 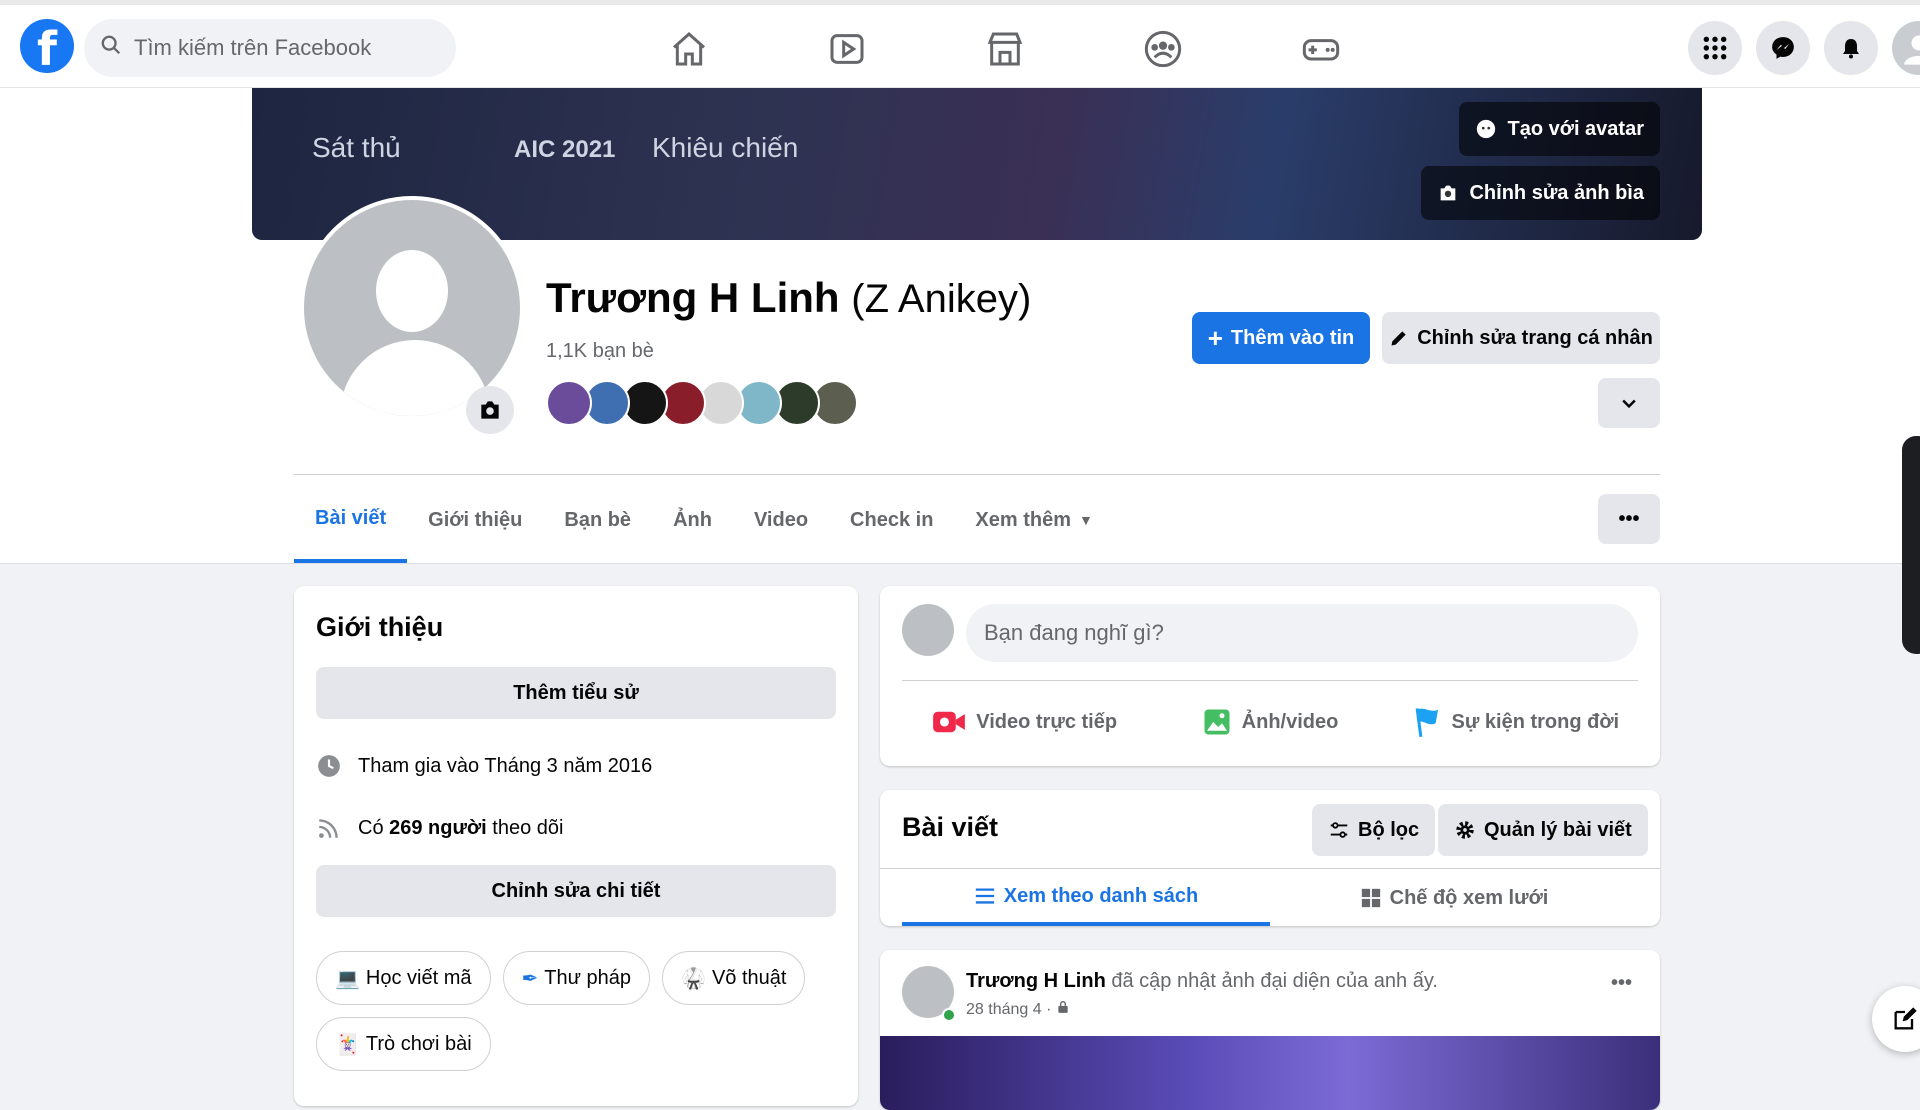 I want to click on menu-button, so click(x=1715, y=48).